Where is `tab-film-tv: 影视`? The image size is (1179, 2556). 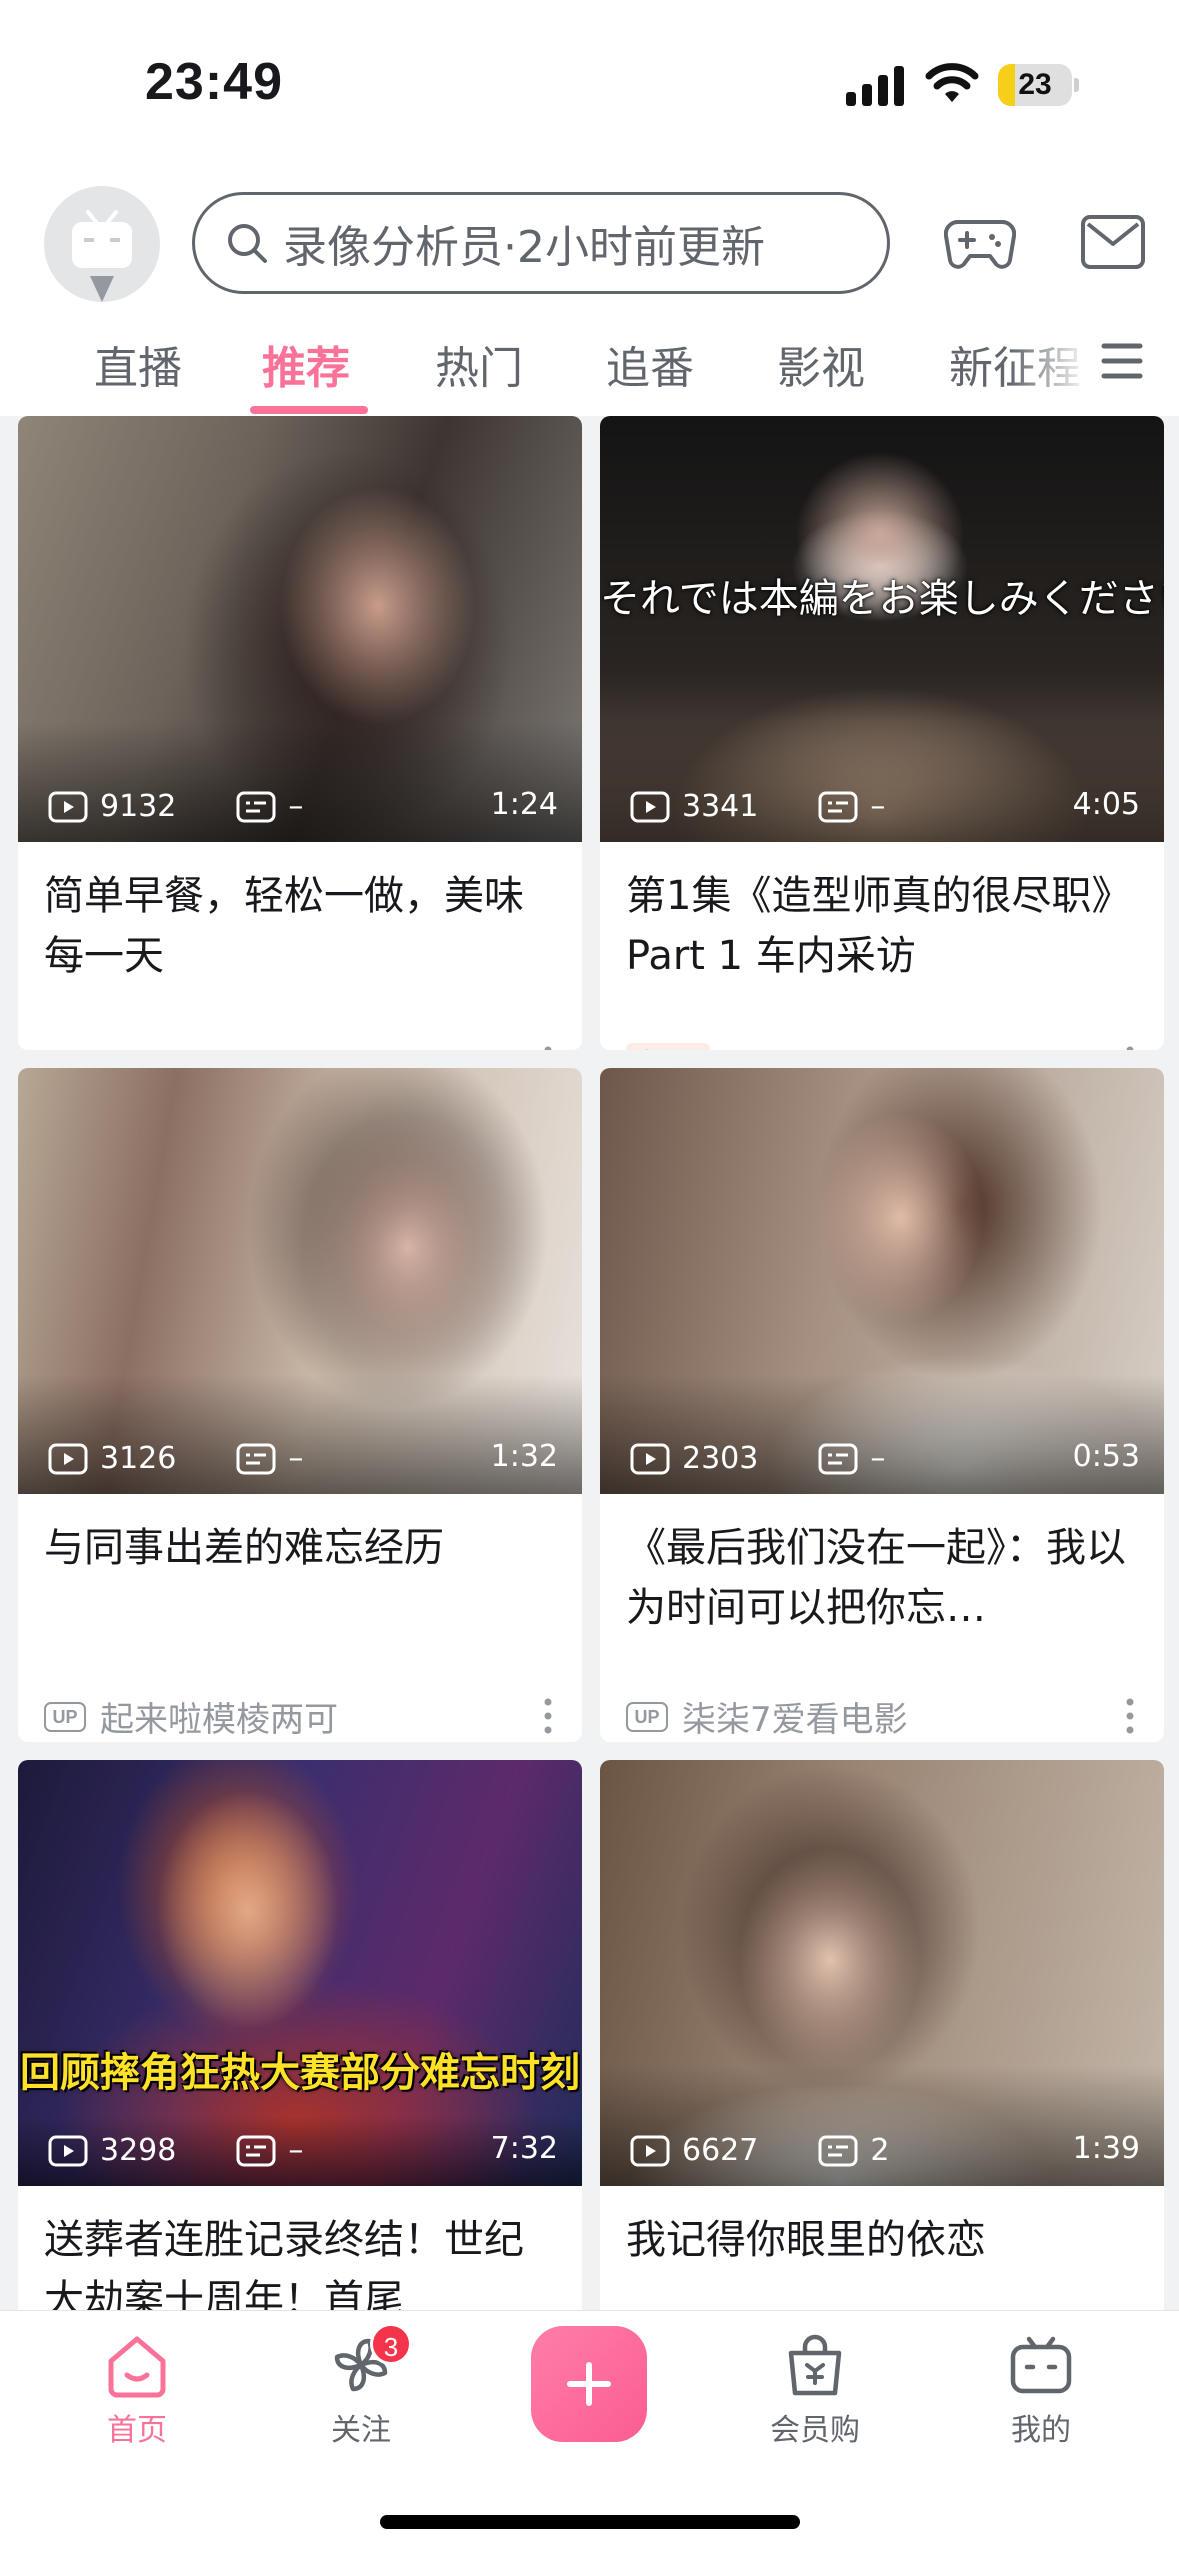
tab-film-tv: 影视 is located at coordinates (821, 364).